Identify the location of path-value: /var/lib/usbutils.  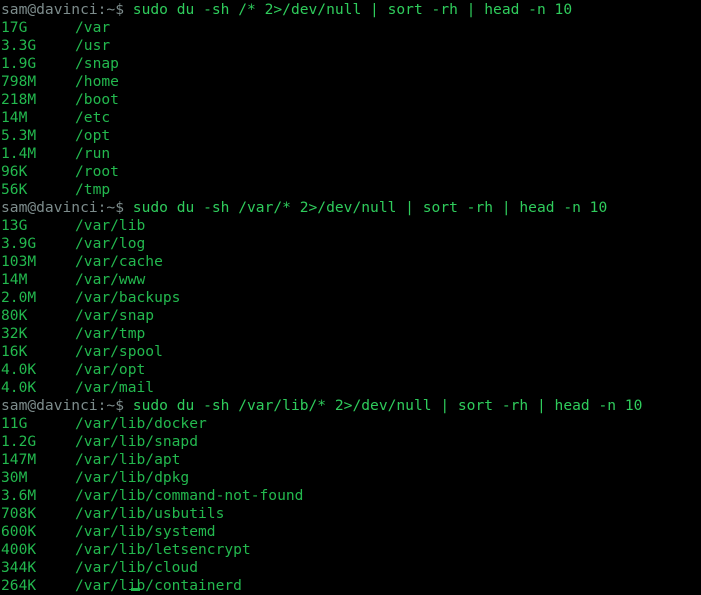
(150, 513).